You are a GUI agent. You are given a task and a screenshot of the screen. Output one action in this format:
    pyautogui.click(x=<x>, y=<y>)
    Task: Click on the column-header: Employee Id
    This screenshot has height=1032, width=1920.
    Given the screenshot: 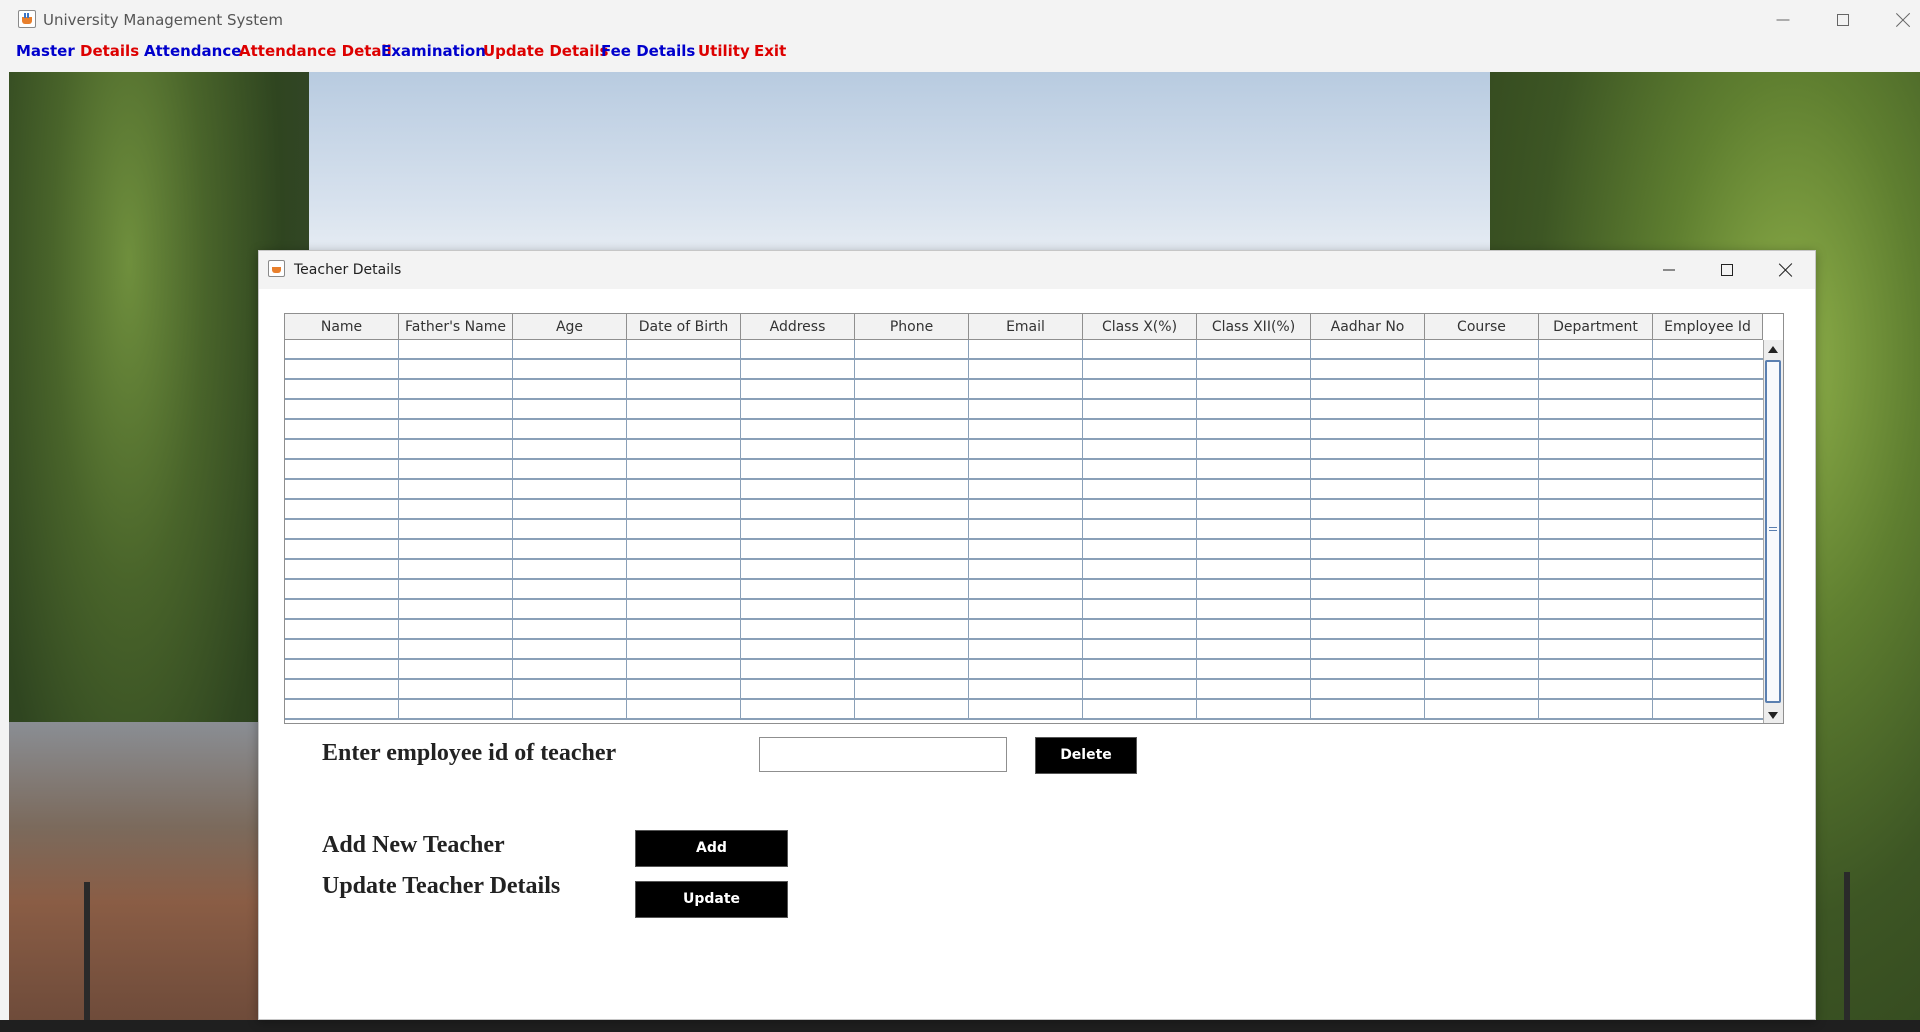 What is the action you would take?
    pyautogui.click(x=1708, y=327)
    